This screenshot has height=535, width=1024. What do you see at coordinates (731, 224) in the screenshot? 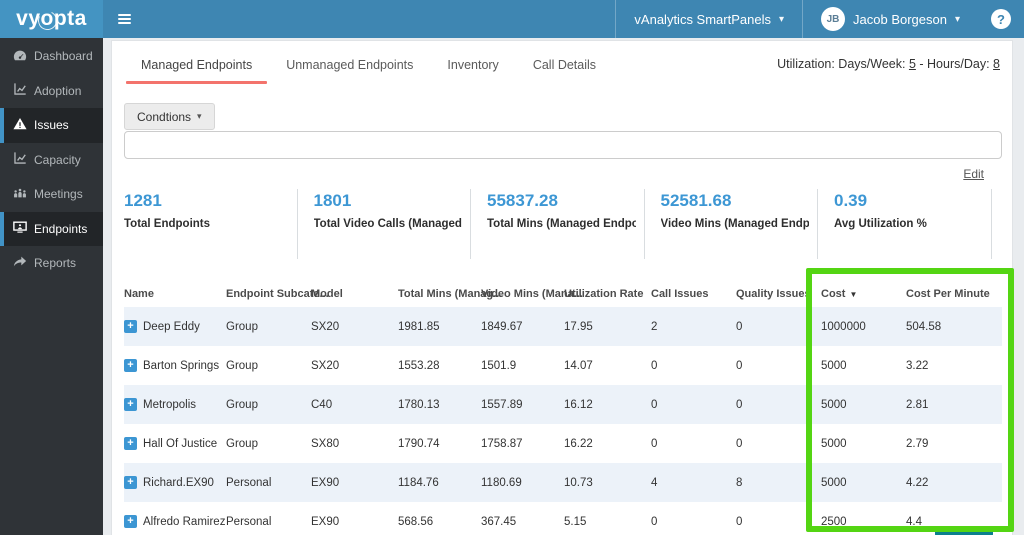
I see `stat-video-mins: 52581.68 Video Mins (Managed Endpoints)` at bounding box center [731, 224].